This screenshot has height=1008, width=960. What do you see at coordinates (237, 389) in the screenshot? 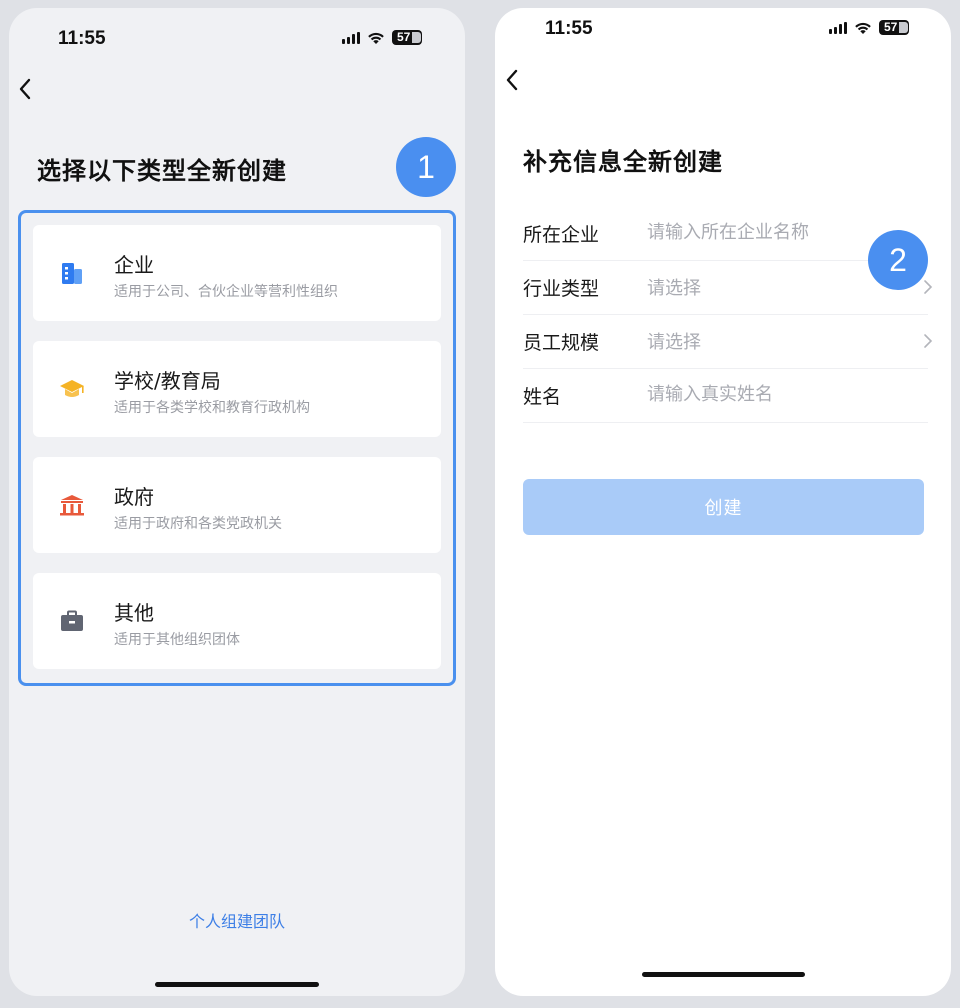
I see `type-card-school: 学校/教育局 适用于各类学校和教育行政机构` at bounding box center [237, 389].